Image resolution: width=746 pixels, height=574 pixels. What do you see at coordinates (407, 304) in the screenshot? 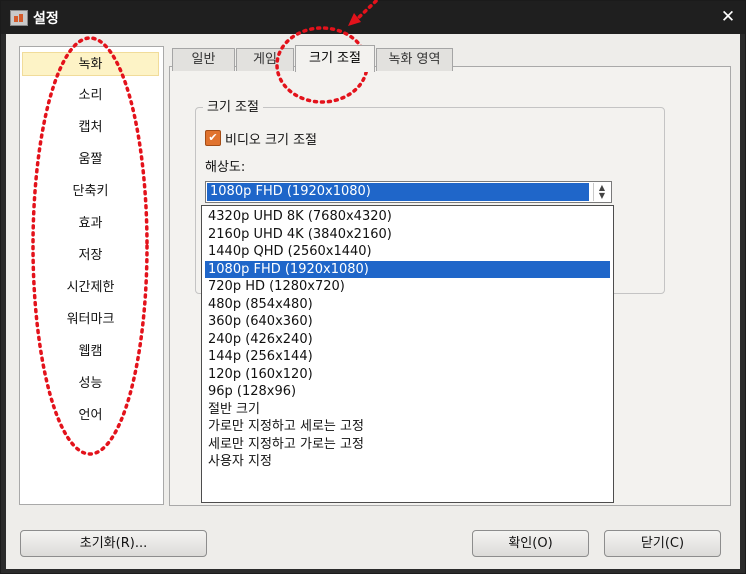
I see `dropdown-option: 480p (854x480)` at bounding box center [407, 304].